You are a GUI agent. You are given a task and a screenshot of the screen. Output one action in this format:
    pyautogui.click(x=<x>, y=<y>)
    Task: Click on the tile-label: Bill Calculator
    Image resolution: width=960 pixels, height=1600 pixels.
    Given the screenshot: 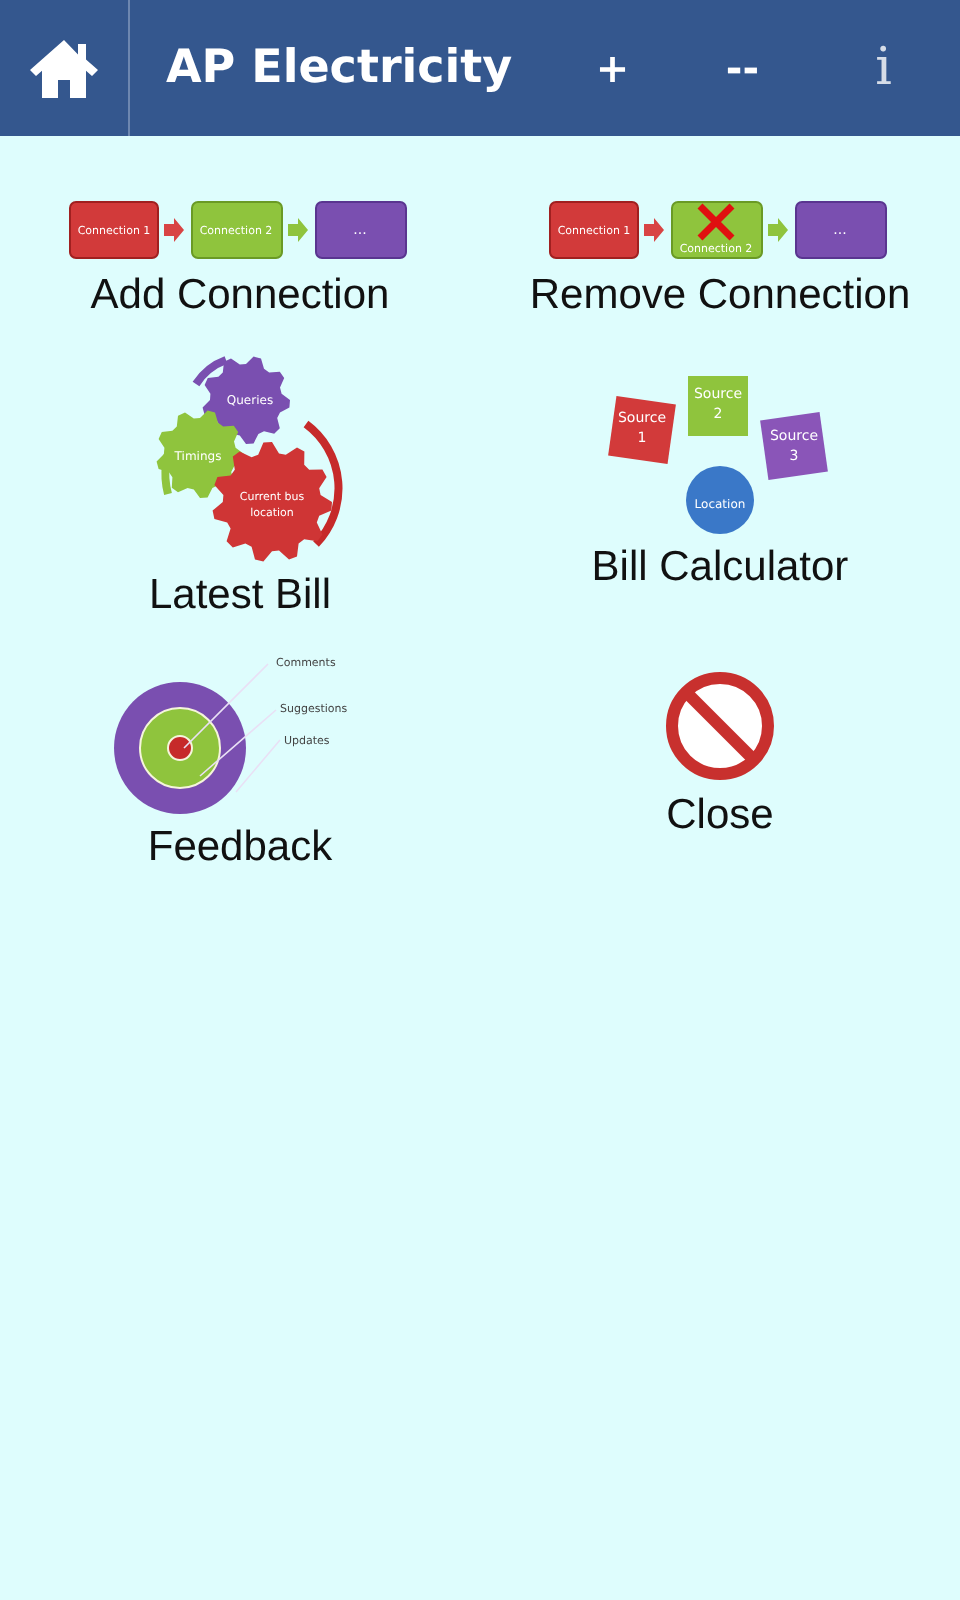 What is the action you would take?
    pyautogui.click(x=720, y=568)
    